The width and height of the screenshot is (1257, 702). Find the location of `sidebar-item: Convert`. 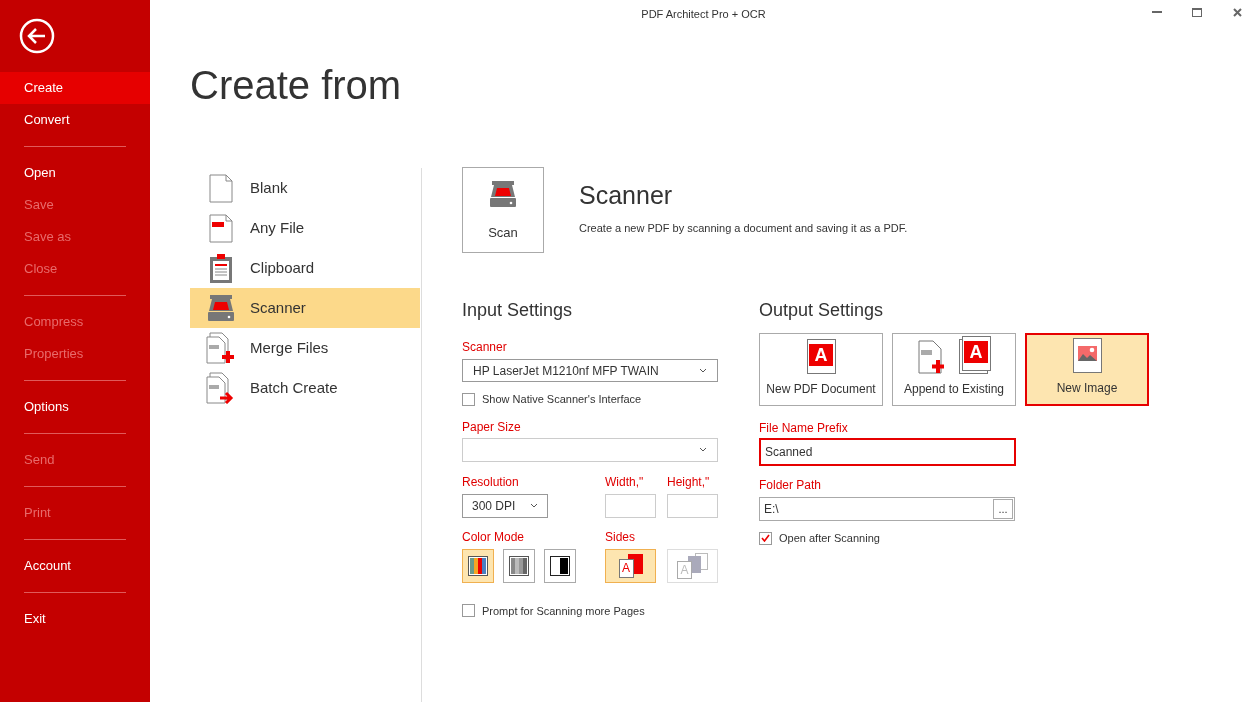

sidebar-item: Convert is located at coordinates (75, 120).